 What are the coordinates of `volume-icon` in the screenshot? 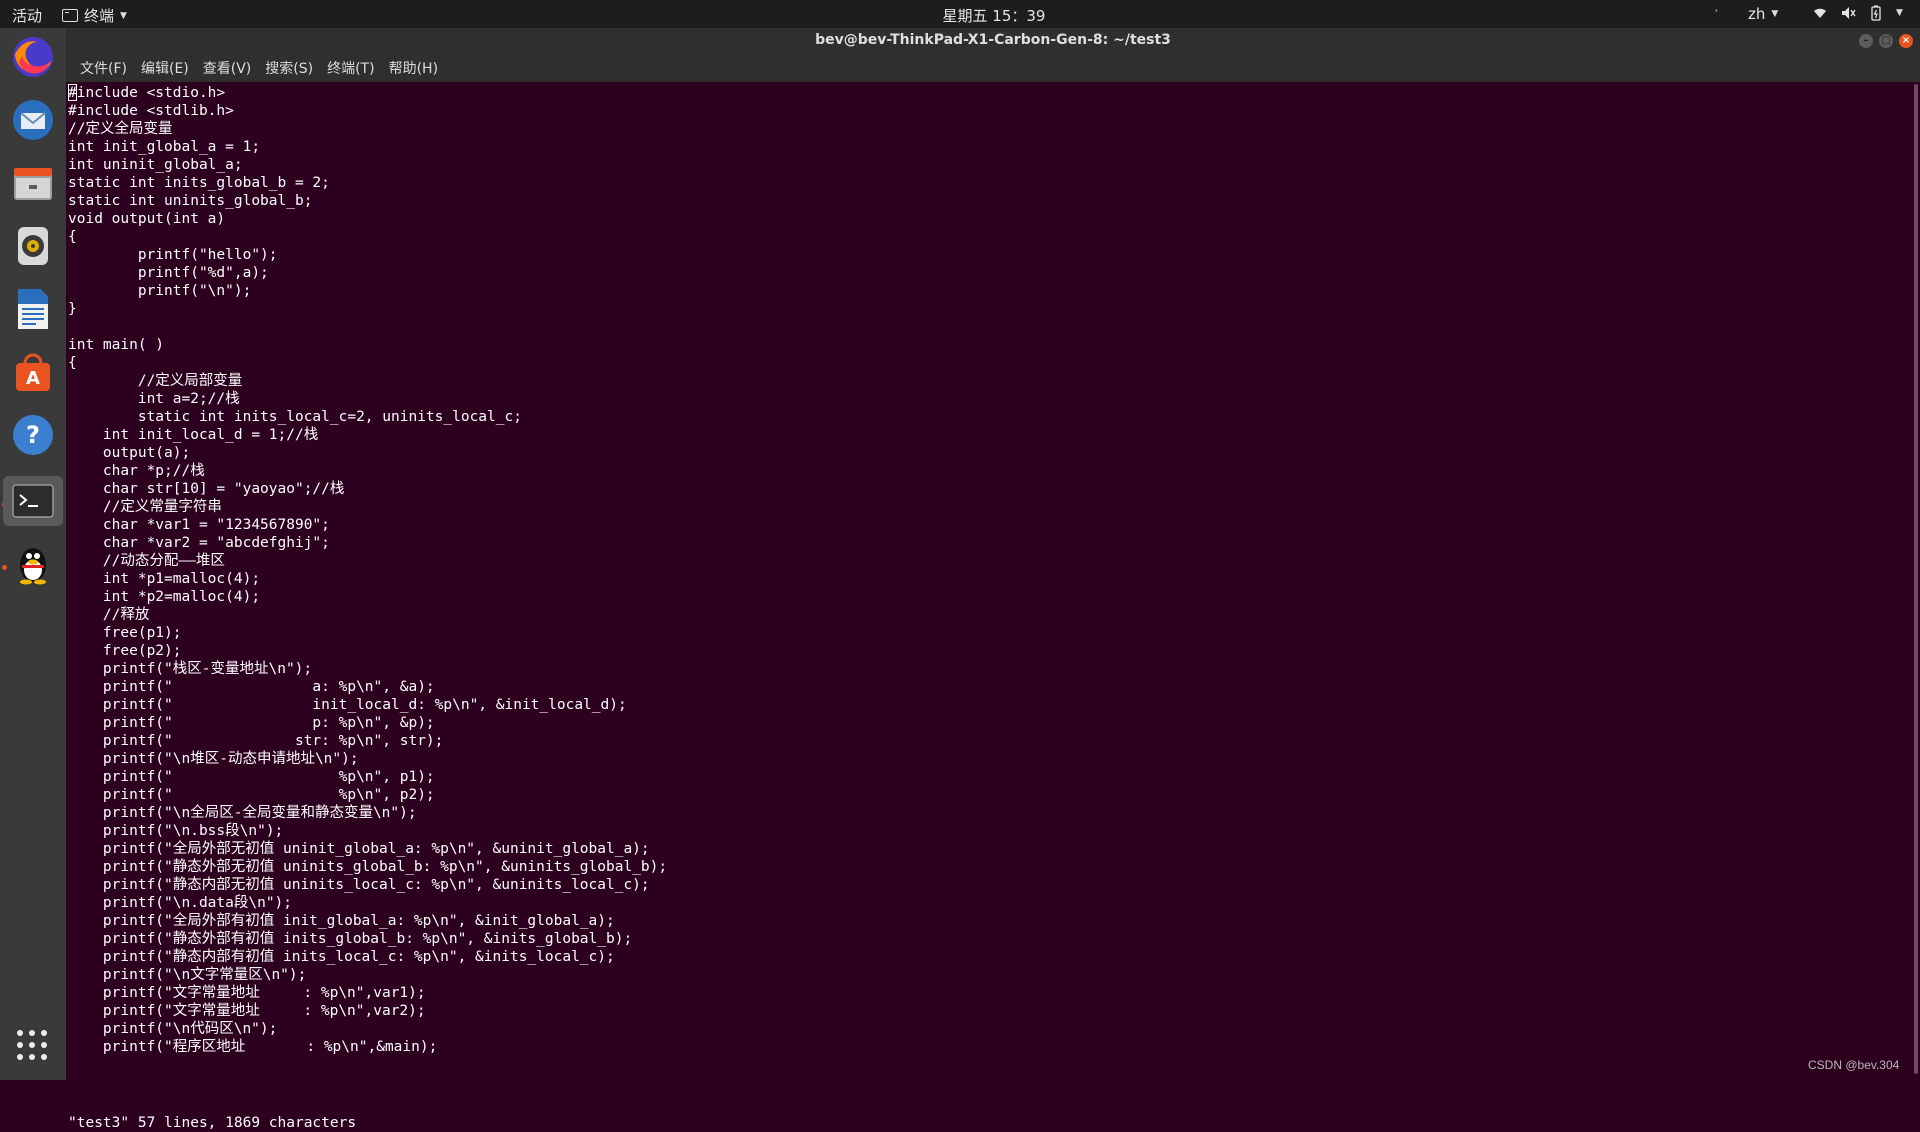 It's located at (1849, 13).